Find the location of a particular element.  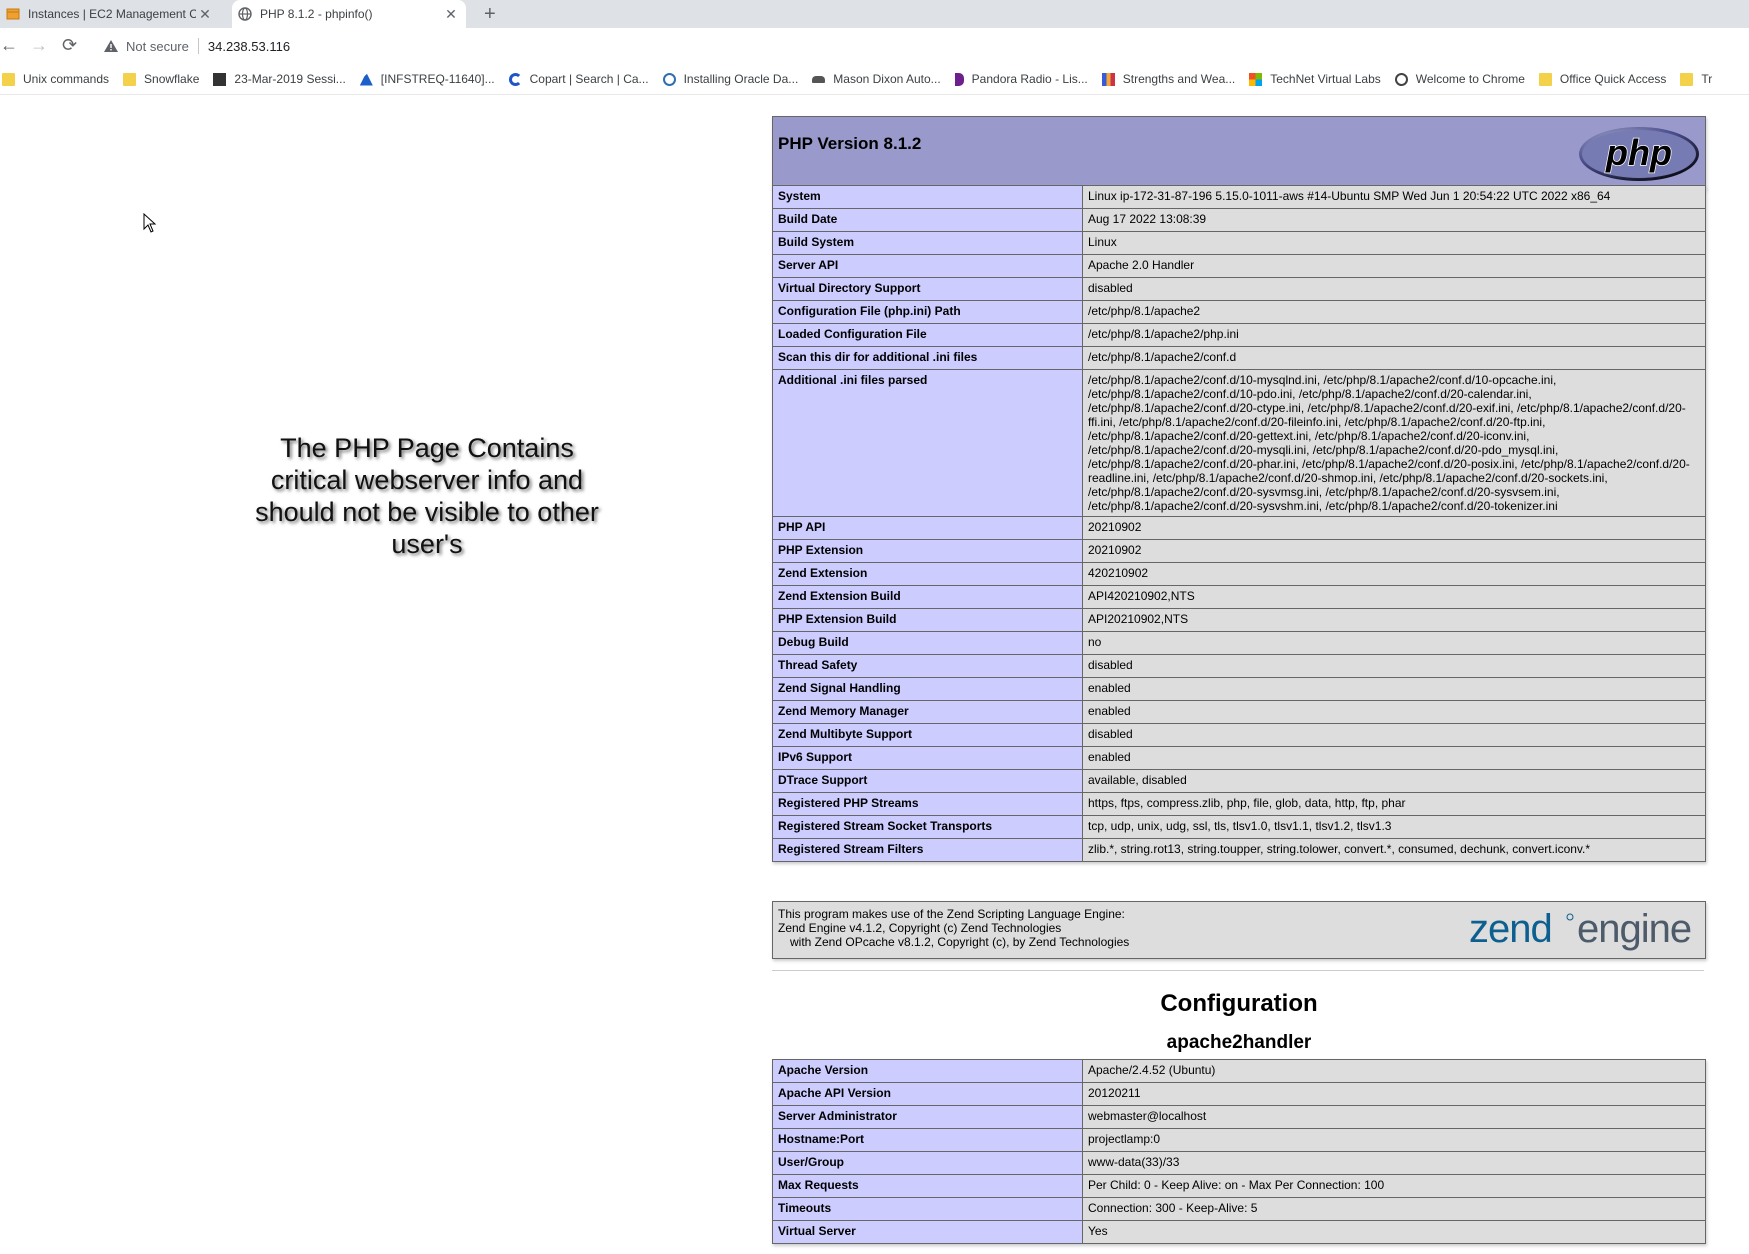

browser-toolbar: ← → ⟳ Not secure 34.238.53.116 is located at coordinates (874, 46).